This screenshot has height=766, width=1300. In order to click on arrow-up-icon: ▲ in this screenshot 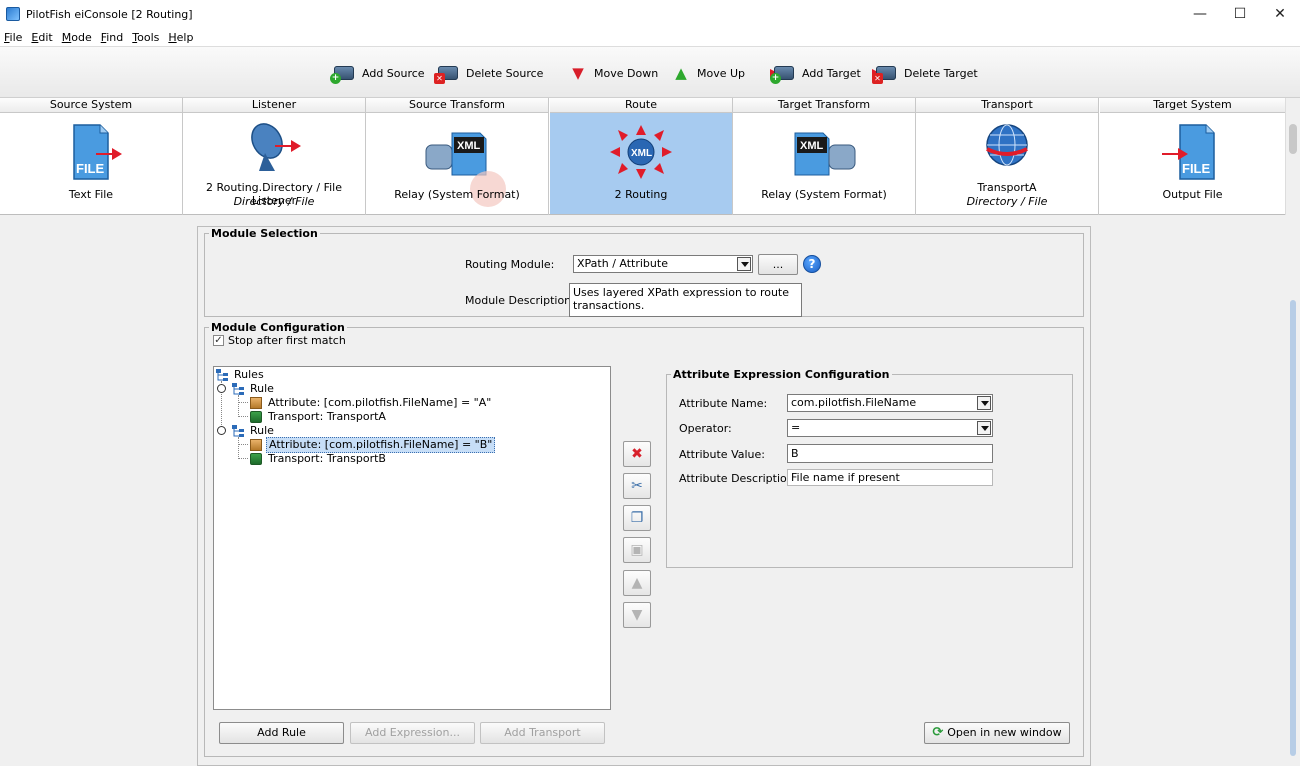, I will do `click(637, 583)`.